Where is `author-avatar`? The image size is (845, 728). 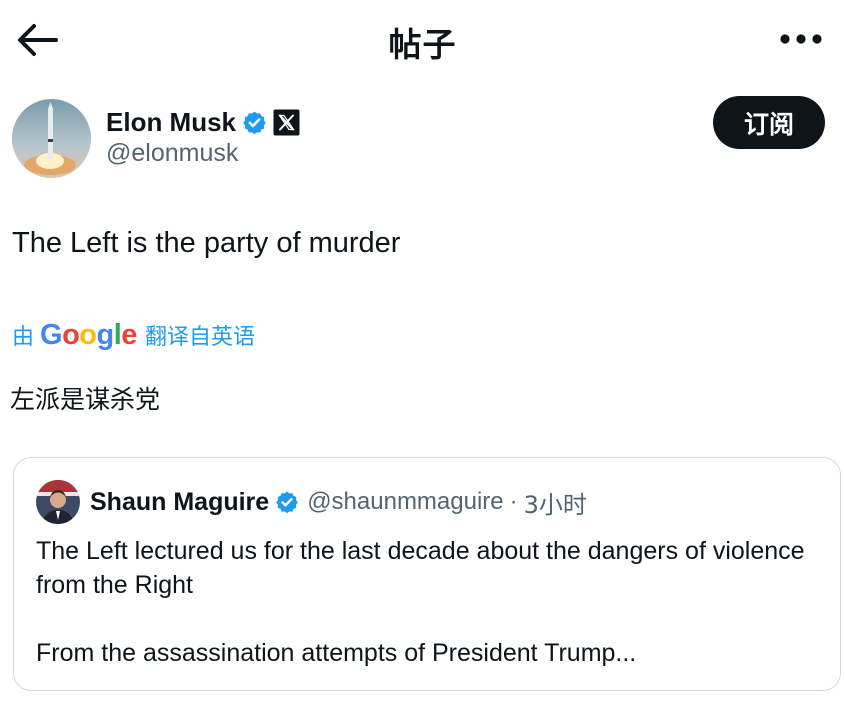 author-avatar is located at coordinates (51, 138).